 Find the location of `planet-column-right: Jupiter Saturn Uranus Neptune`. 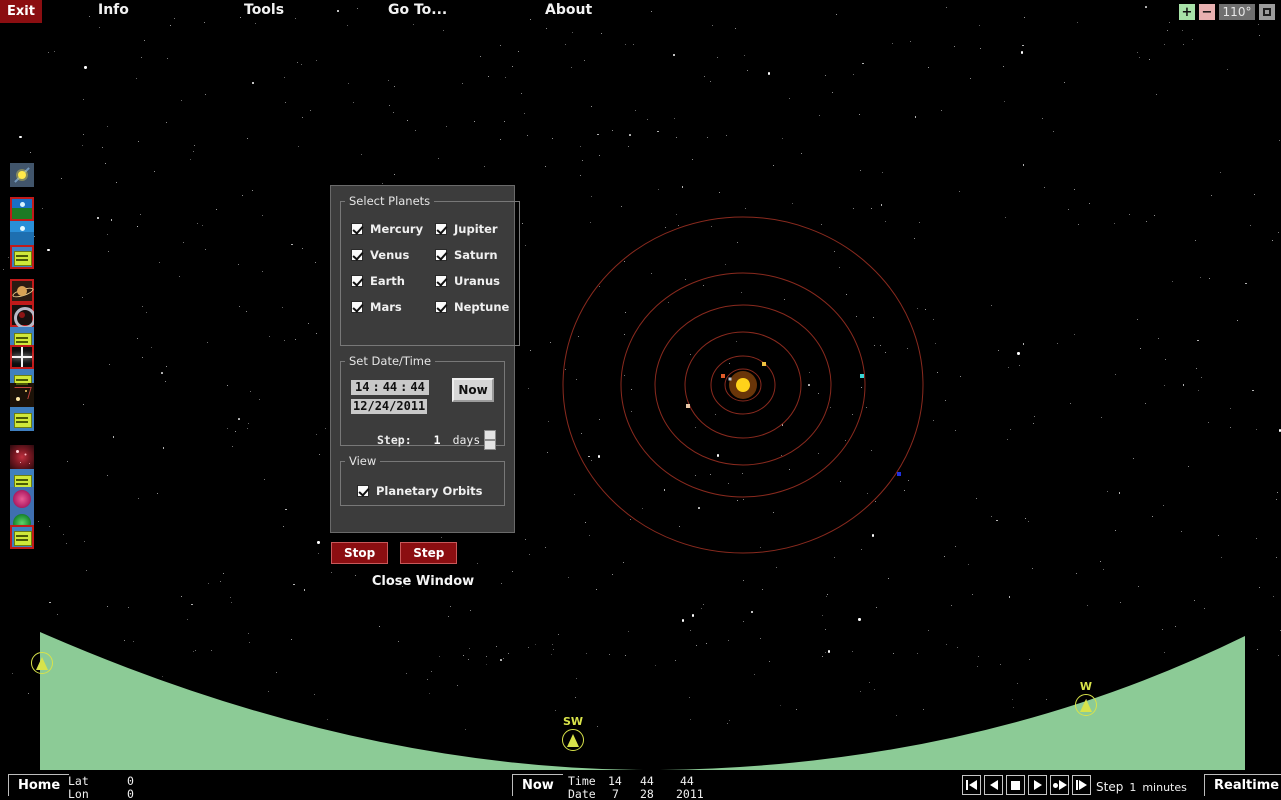

planet-column-right: Jupiter Saturn Uranus Neptune is located at coordinates (477, 268).